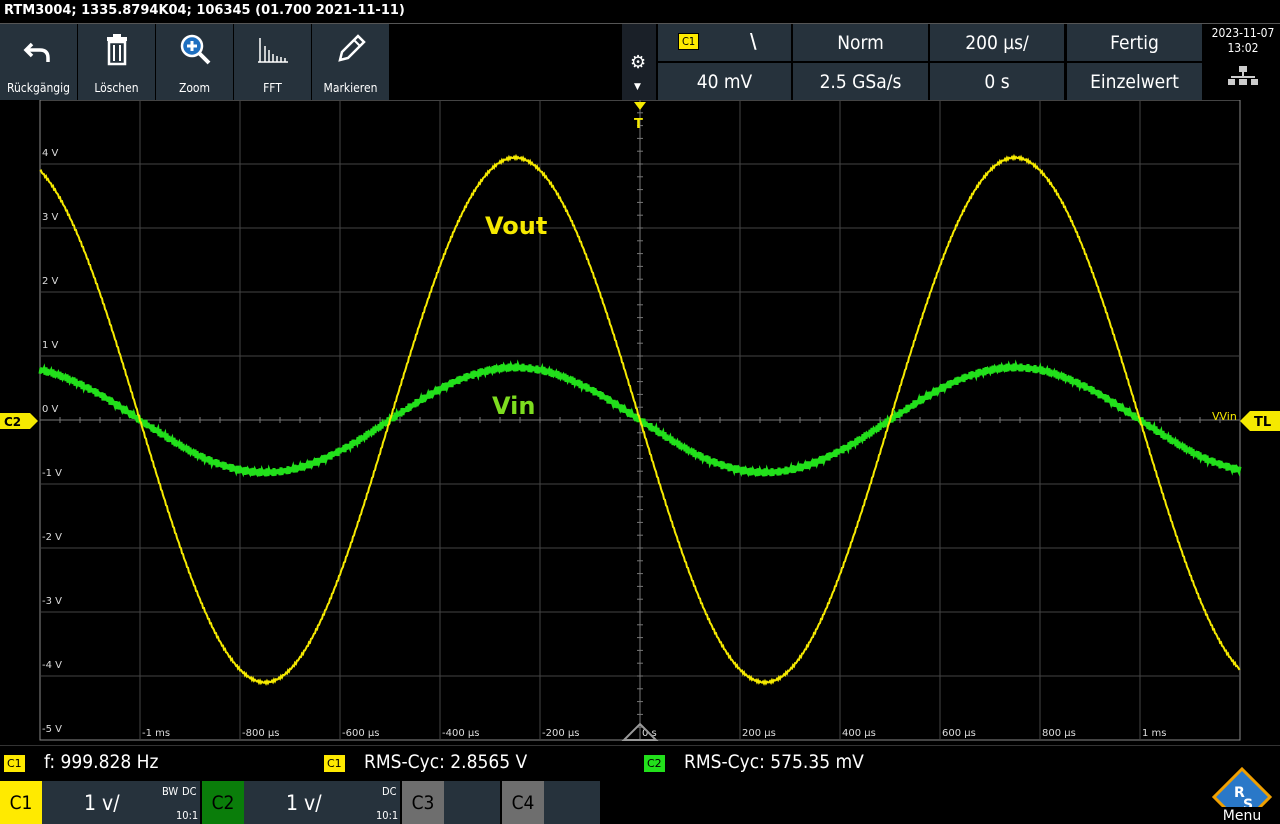  What do you see at coordinates (551, 802) in the screenshot?
I see `ch4-tab: C4` at bounding box center [551, 802].